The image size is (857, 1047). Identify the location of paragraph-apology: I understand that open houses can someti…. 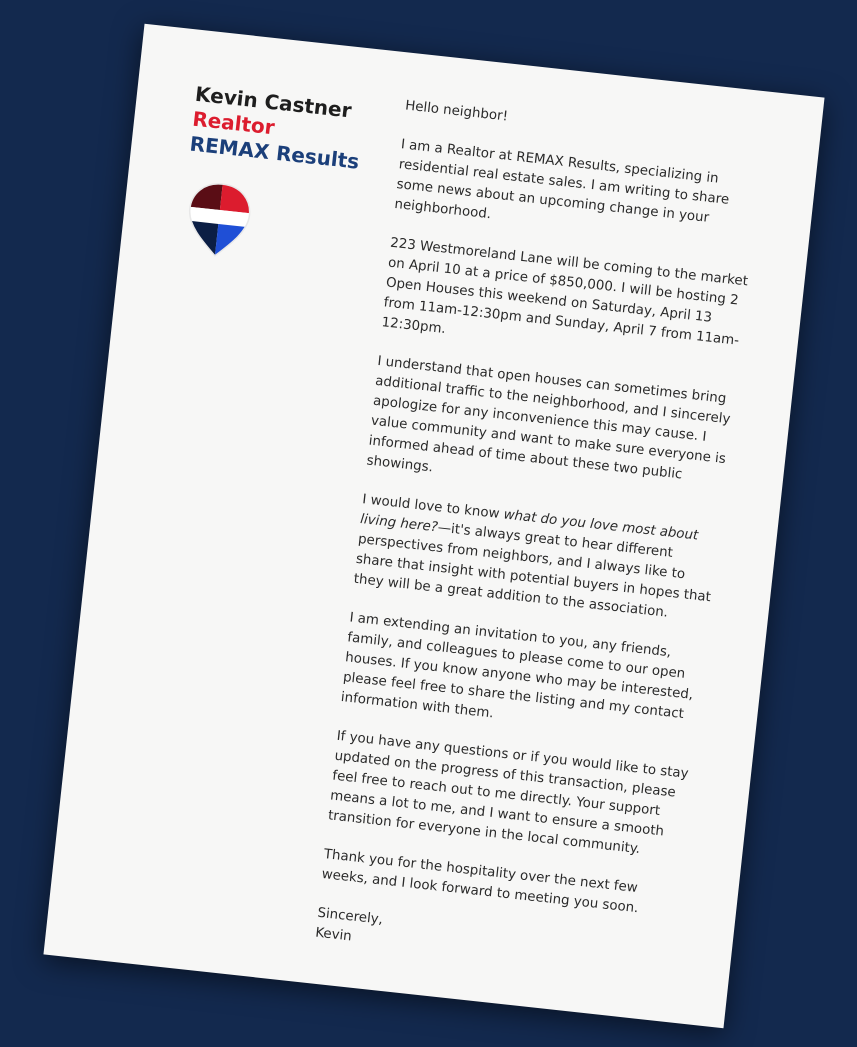
(548, 418).